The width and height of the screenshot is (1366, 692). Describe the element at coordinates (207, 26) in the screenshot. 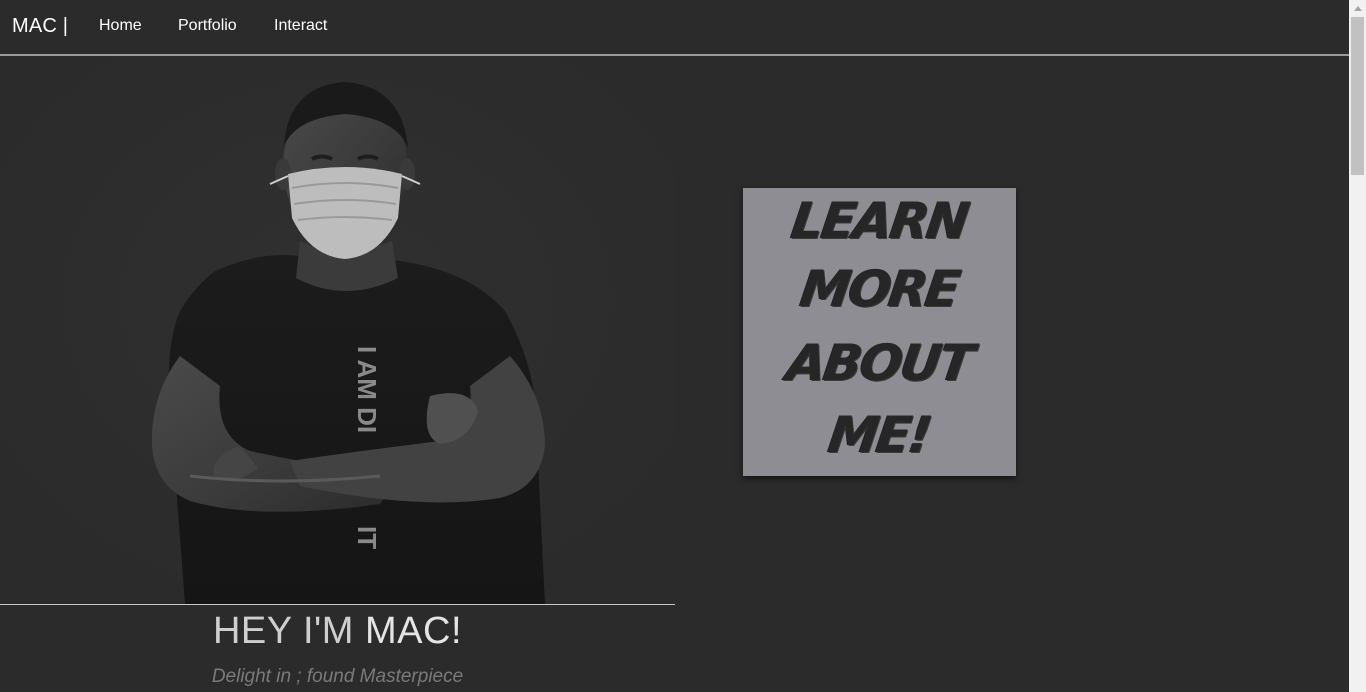

I see `nav-link-portfolio: Portfolio` at that location.